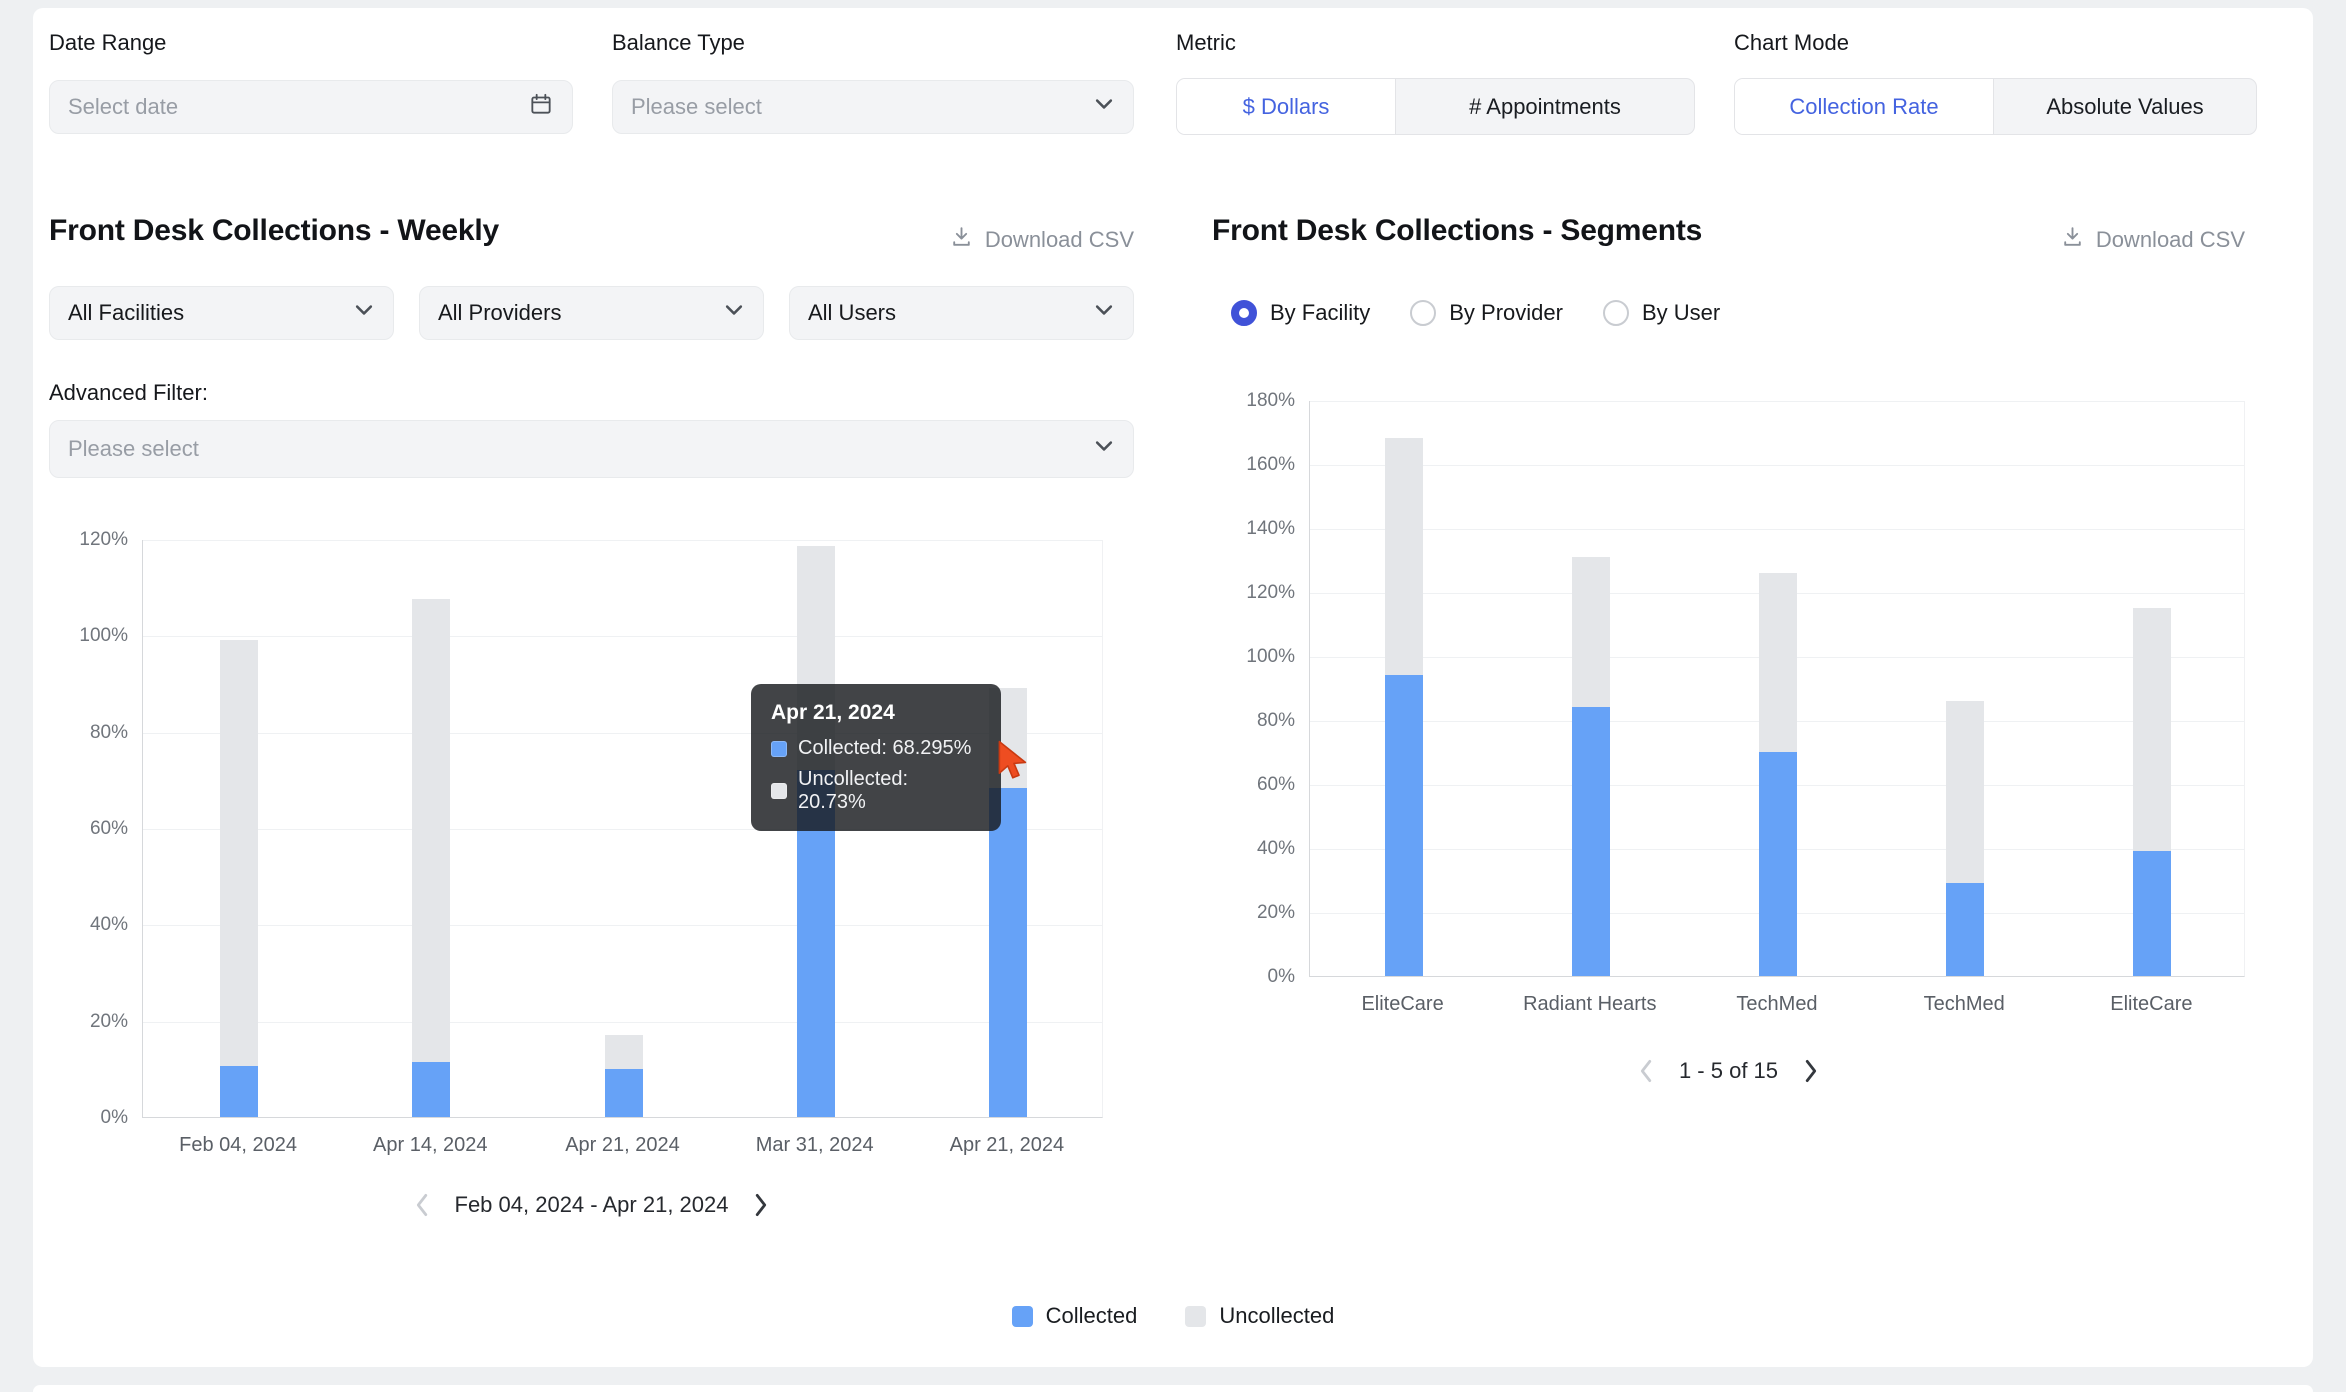 The width and height of the screenshot is (2346, 1392). Describe the element at coordinates (430, 1145) in the screenshot. I see `x-tick-label: Apr 14, 2024` at that location.